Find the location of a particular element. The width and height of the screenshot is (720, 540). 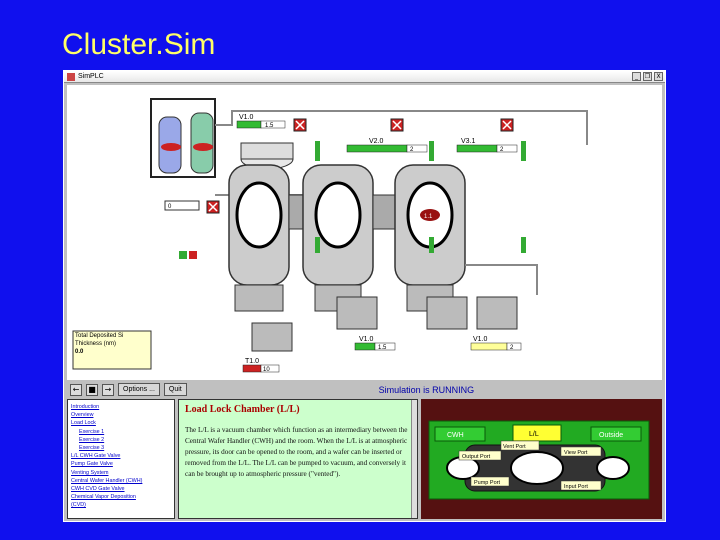

chamber-badge: 1.1 is located at coordinates (428, 217).